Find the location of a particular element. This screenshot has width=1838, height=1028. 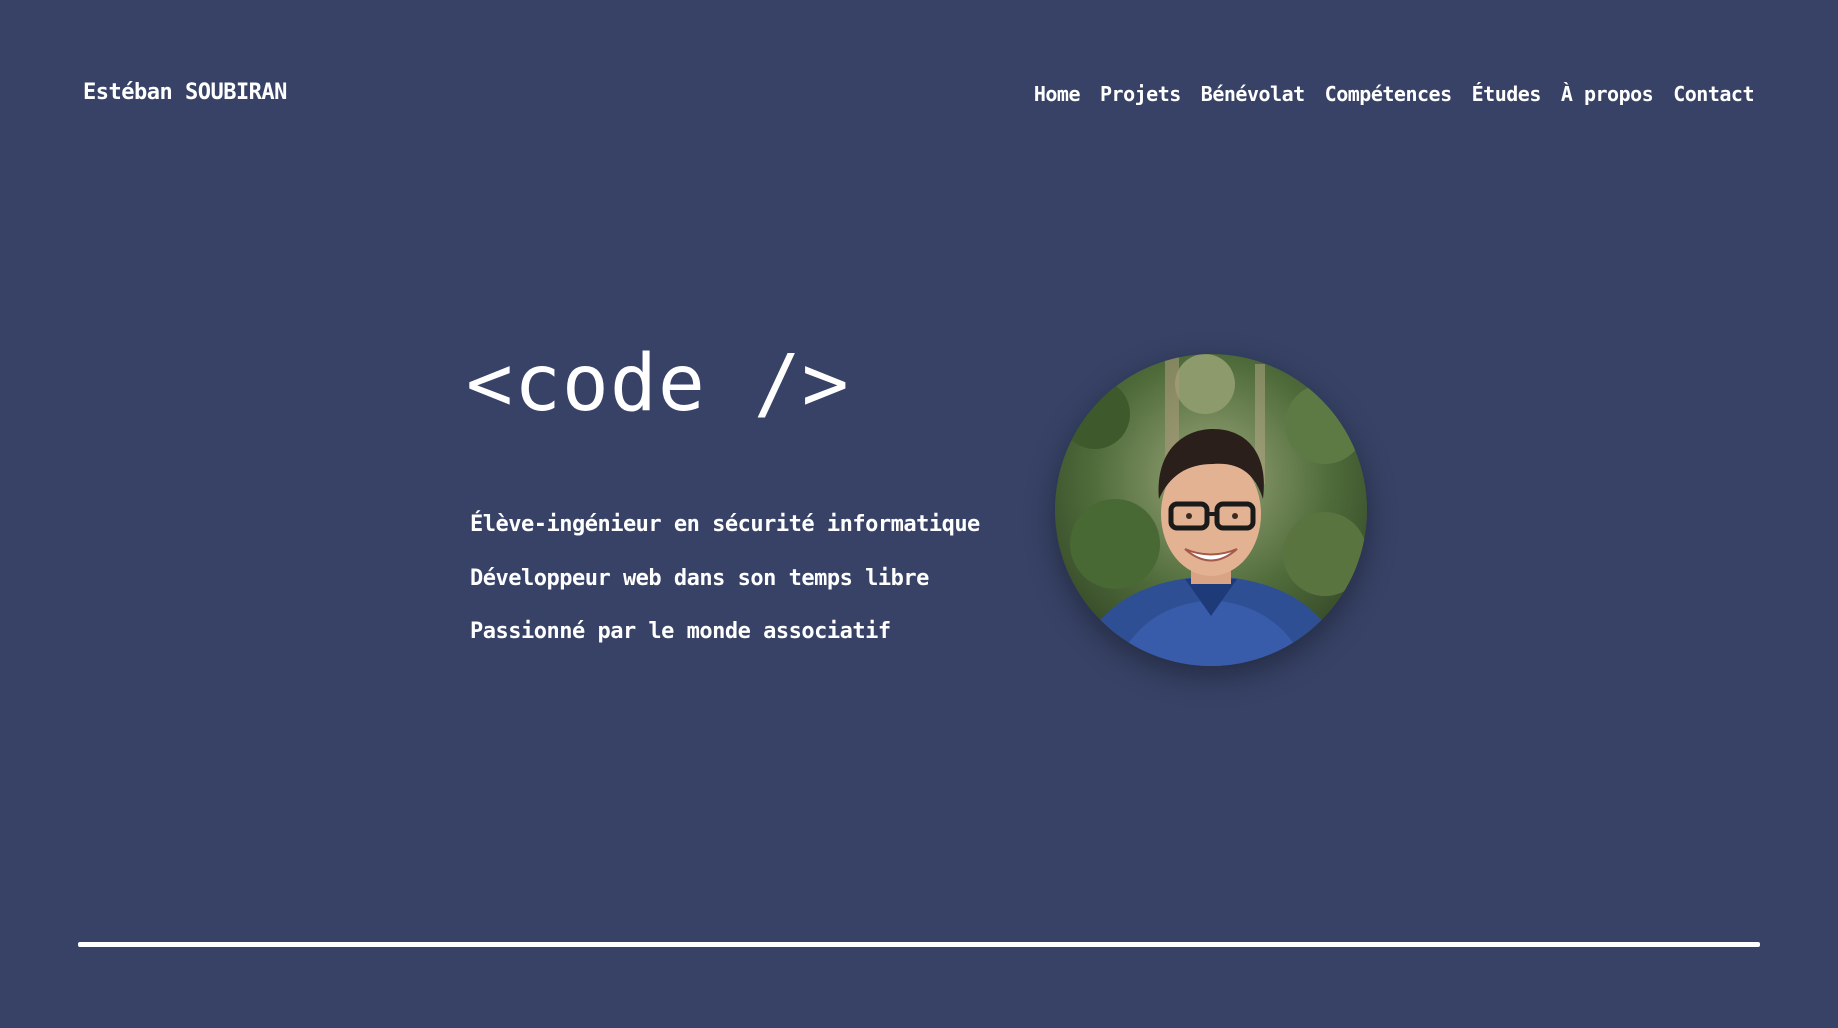

tagline-engineering: Élève-ingénieur en sécurité informatique is located at coordinates (725, 524).